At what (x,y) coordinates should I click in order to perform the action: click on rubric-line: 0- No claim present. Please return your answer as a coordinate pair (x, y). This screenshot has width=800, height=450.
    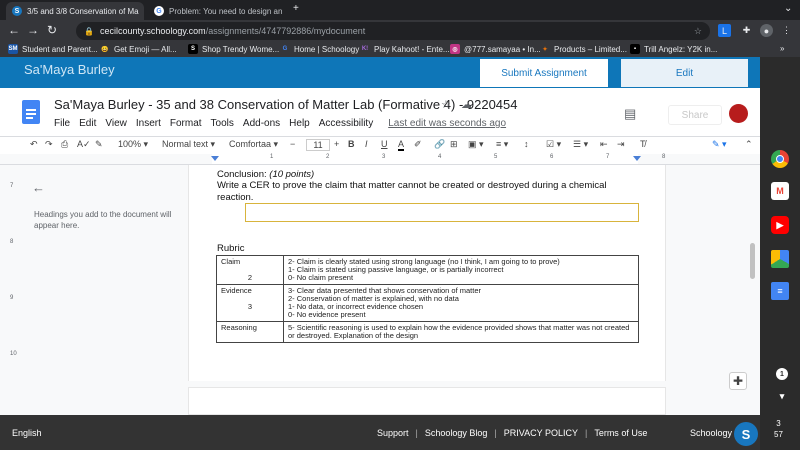
    Looking at the image, I should click on (321, 277).